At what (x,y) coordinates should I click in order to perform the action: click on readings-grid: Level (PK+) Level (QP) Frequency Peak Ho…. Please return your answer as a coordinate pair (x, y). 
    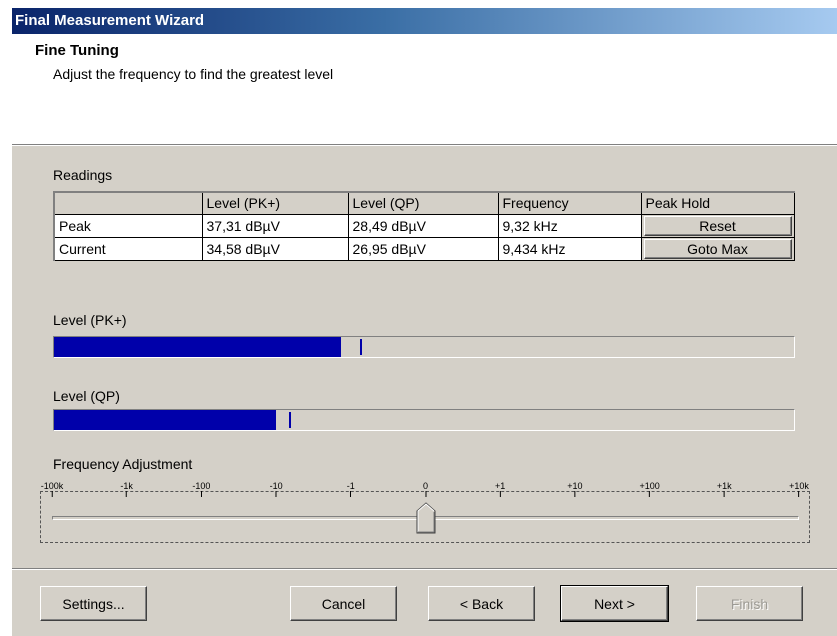
    Looking at the image, I should click on (424, 226).